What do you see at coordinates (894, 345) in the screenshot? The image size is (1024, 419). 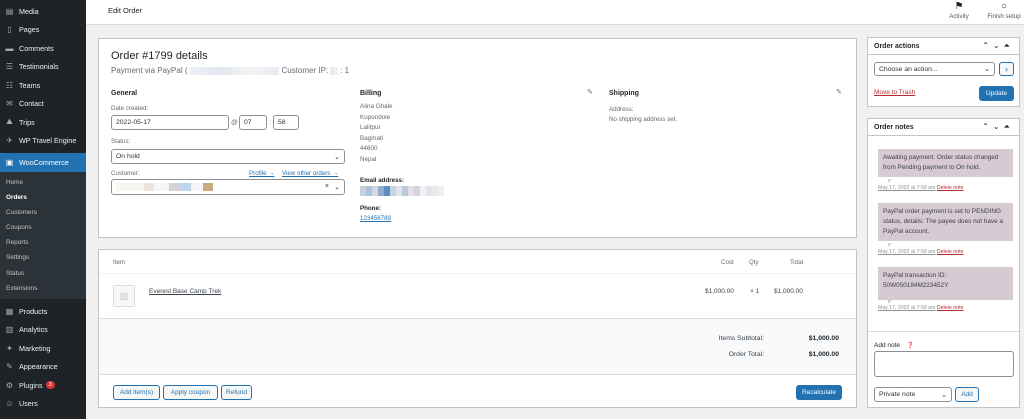 I see `add-note-label: Add note ❓` at bounding box center [894, 345].